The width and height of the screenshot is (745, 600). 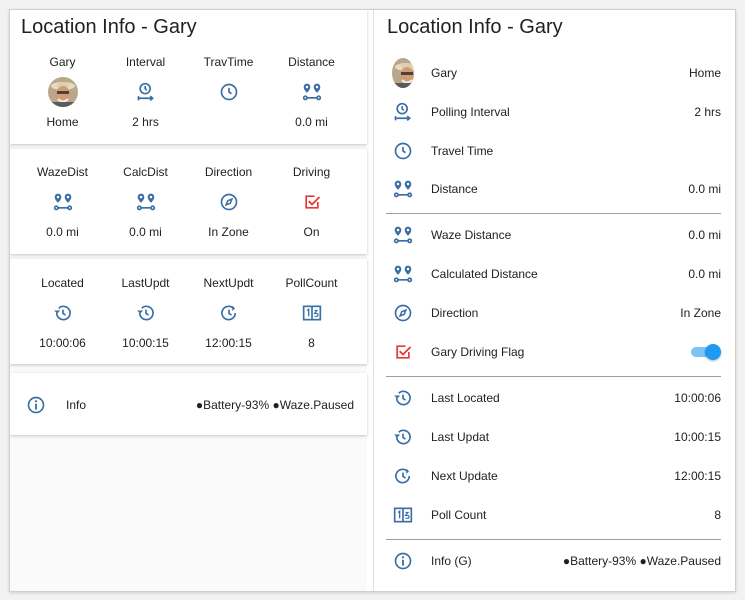 I want to click on entity-value: 10:00:15, so click(x=697, y=437).